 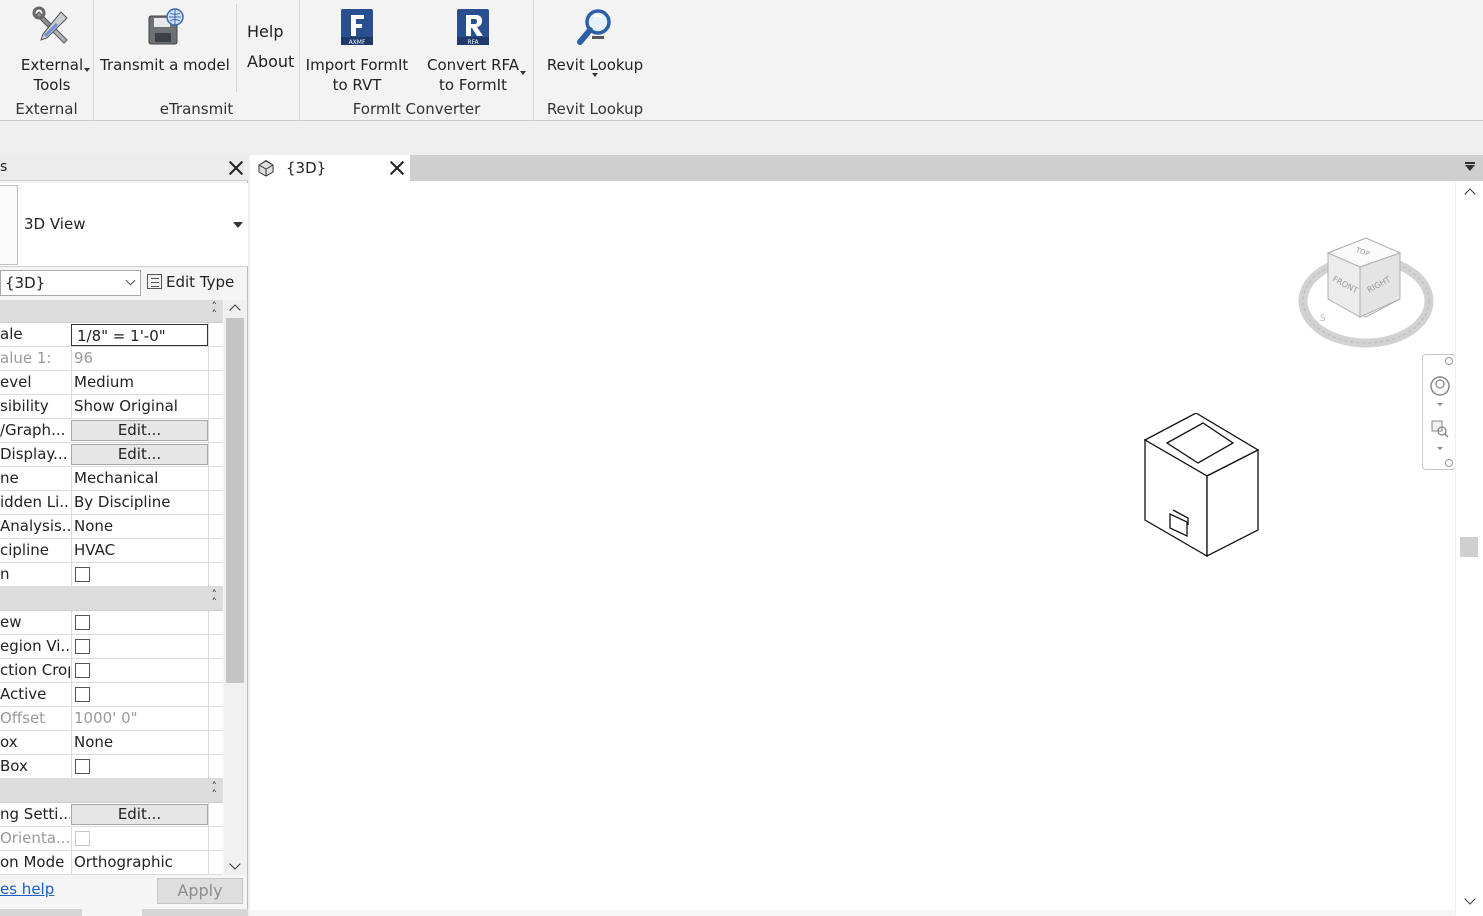 What do you see at coordinates (357, 65) in the screenshot?
I see `import-formit-label-1: Import FormIt` at bounding box center [357, 65].